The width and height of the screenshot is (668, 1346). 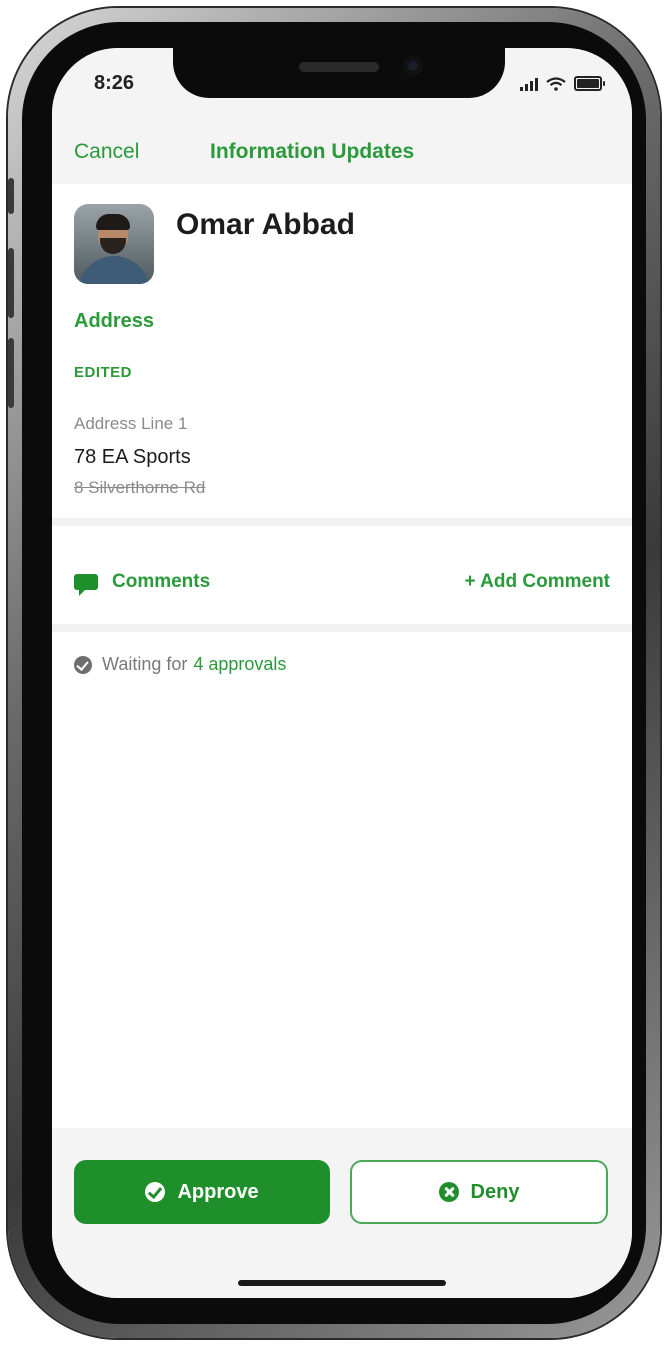 What do you see at coordinates (114, 321) in the screenshot?
I see `section-title: Address` at bounding box center [114, 321].